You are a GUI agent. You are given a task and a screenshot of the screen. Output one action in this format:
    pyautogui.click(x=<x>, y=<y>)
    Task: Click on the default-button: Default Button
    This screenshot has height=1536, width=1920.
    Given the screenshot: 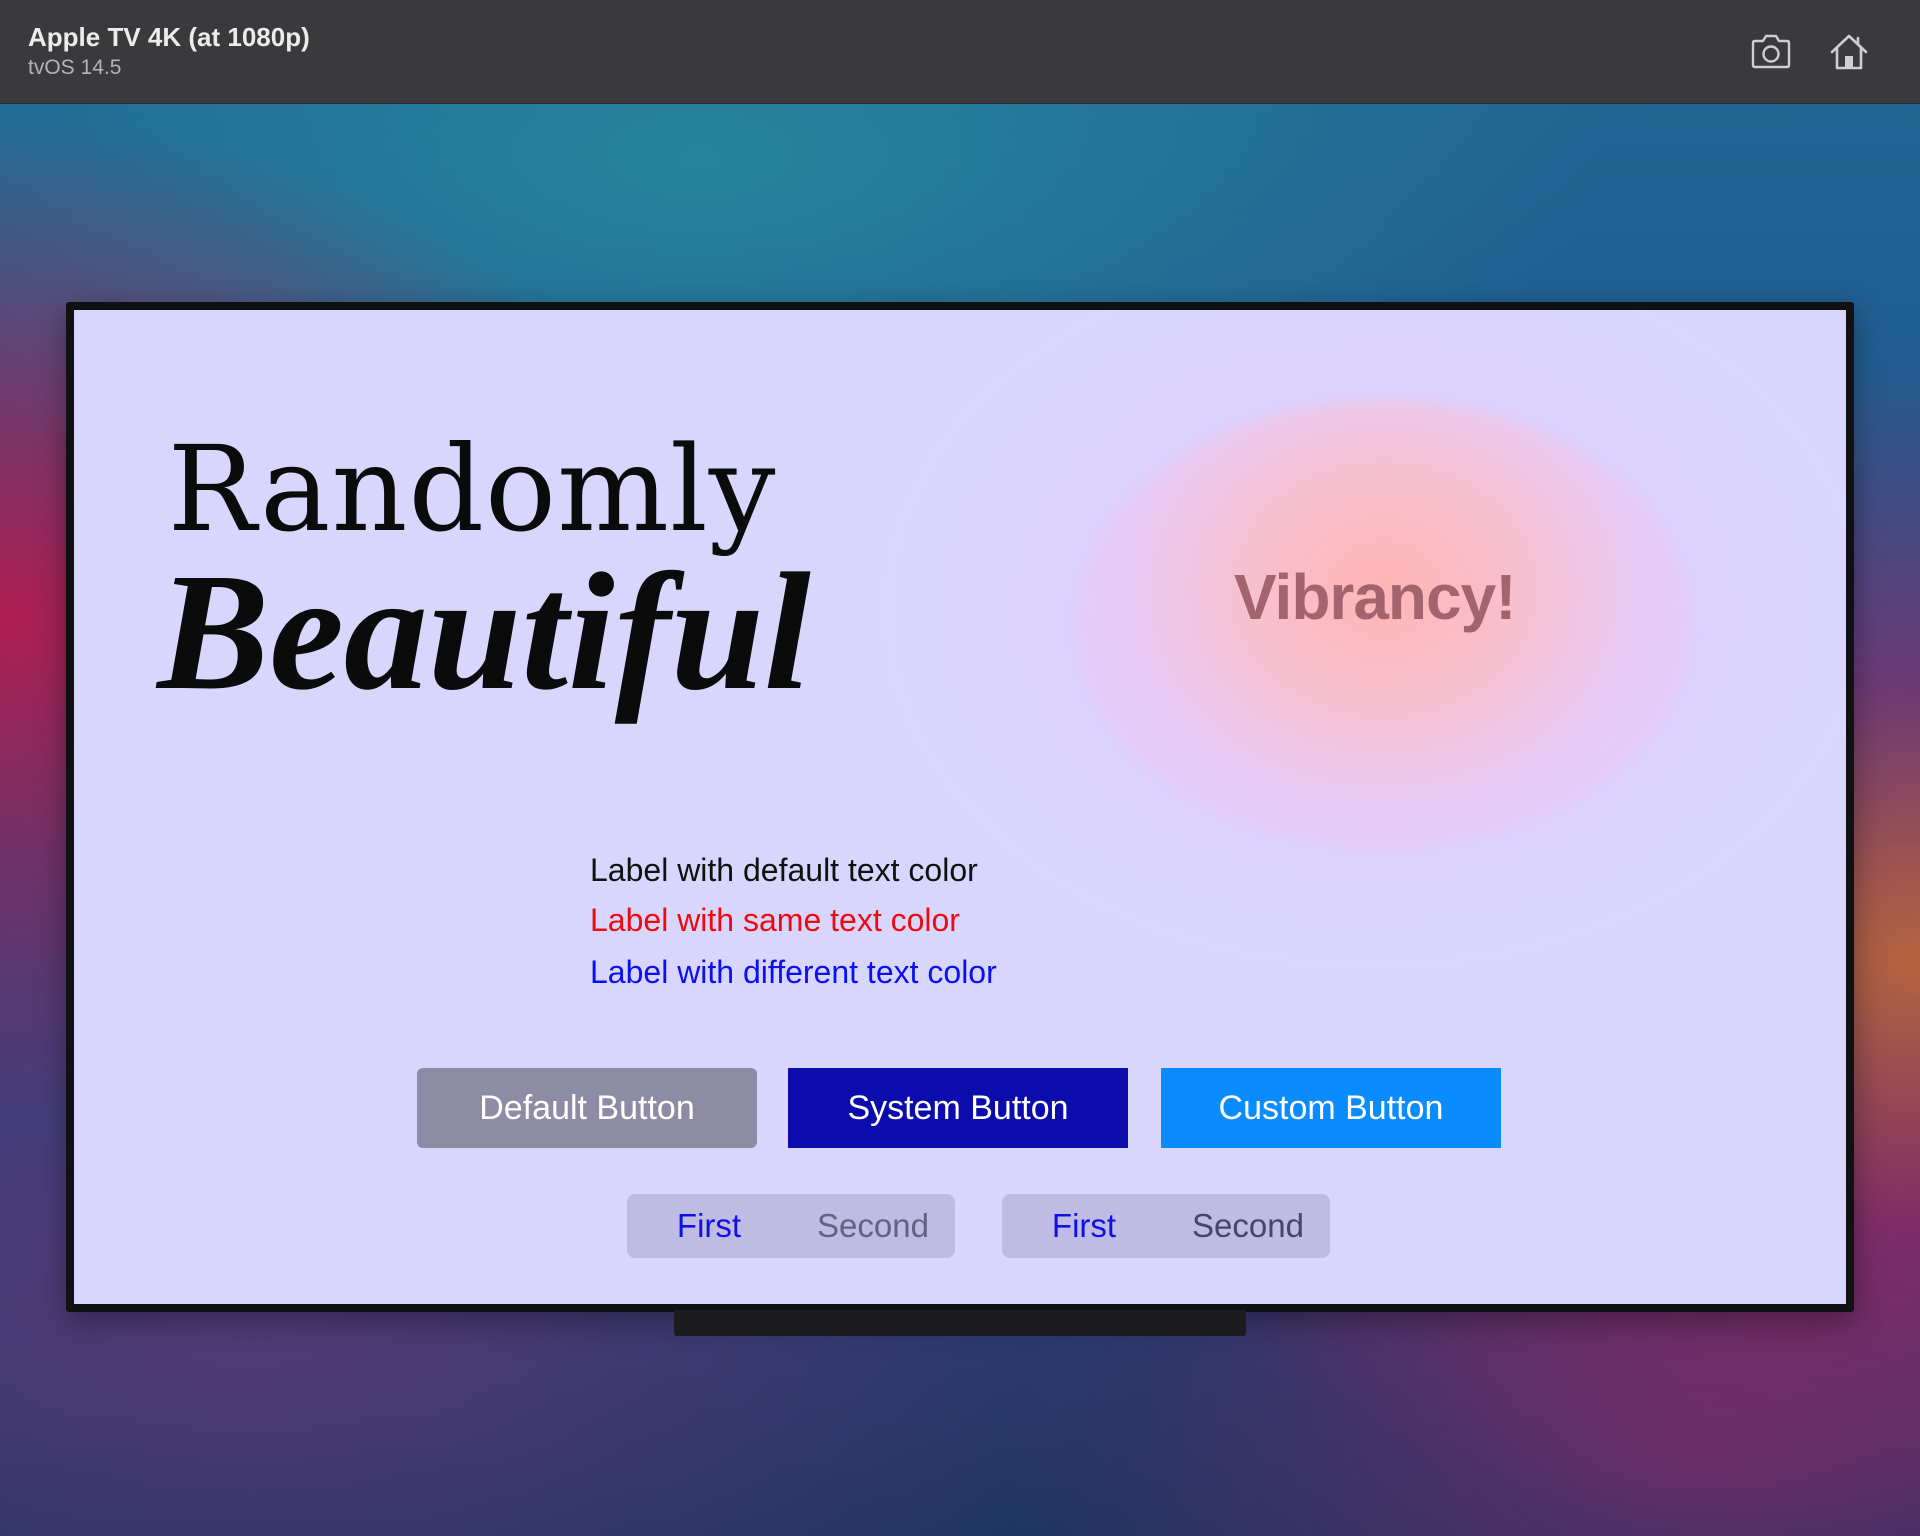 What is the action you would take?
    pyautogui.click(x=587, y=1108)
    